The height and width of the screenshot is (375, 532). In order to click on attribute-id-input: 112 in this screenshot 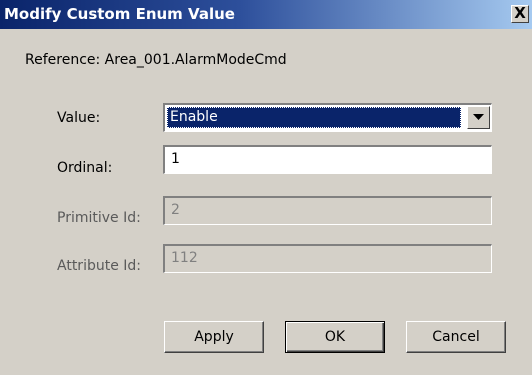, I will do `click(327, 258)`.